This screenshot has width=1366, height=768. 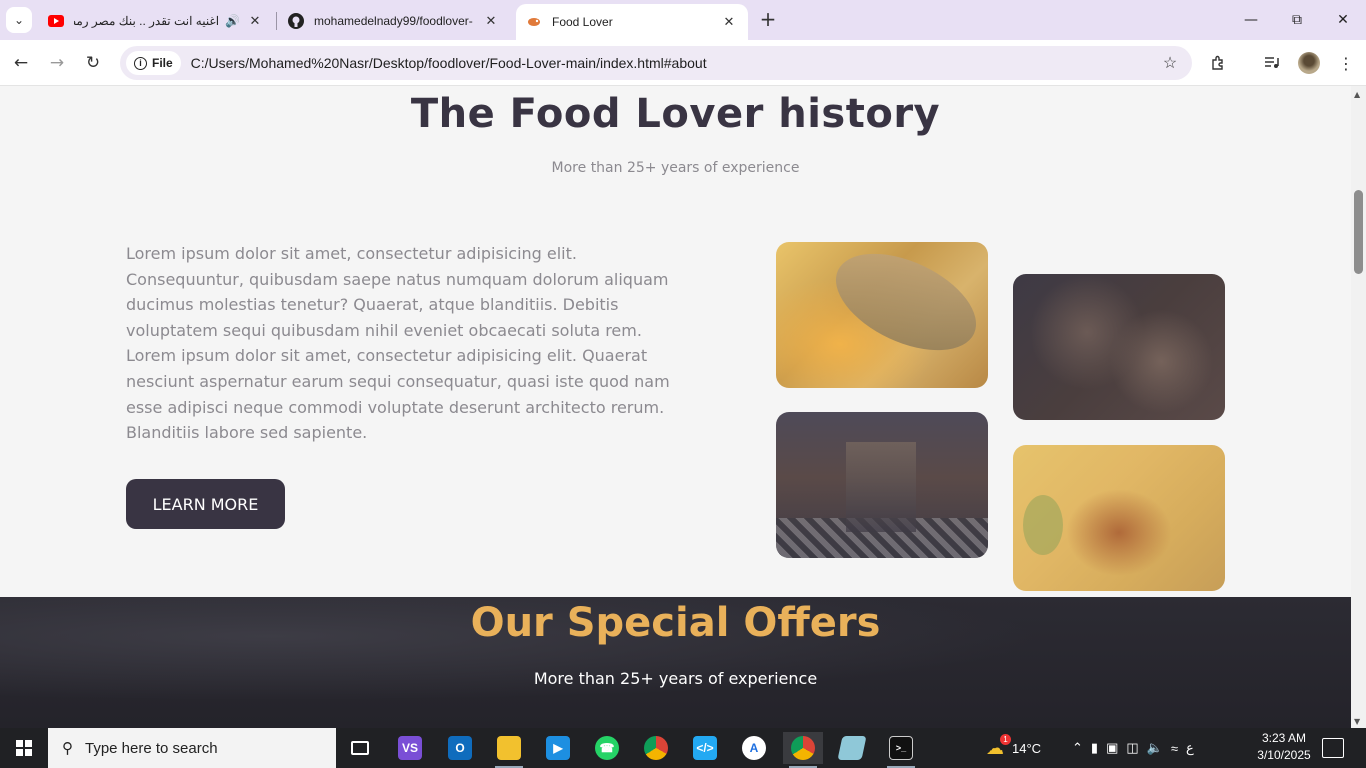 What do you see at coordinates (232, 21) in the screenshot?
I see `speaker-icon: 🔊` at bounding box center [232, 21].